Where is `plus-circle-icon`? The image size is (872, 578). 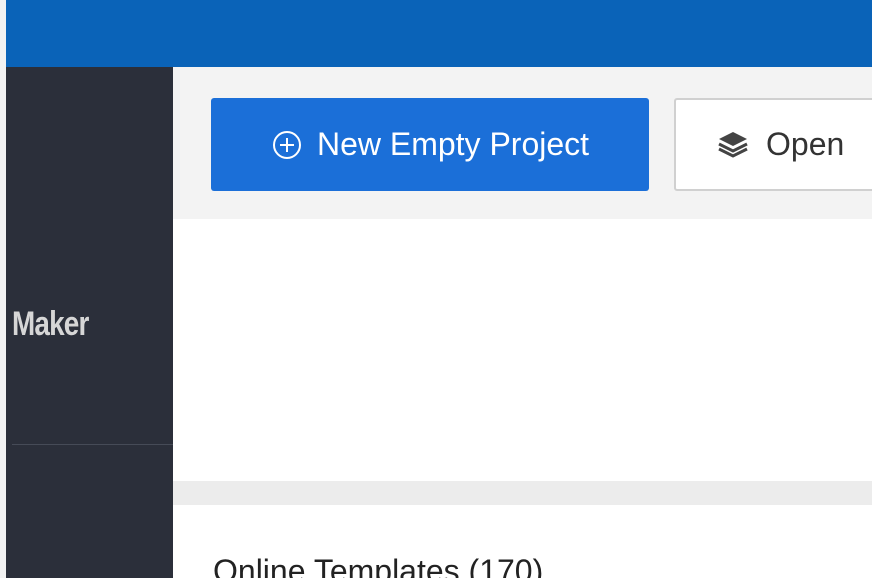 plus-circle-icon is located at coordinates (286, 144).